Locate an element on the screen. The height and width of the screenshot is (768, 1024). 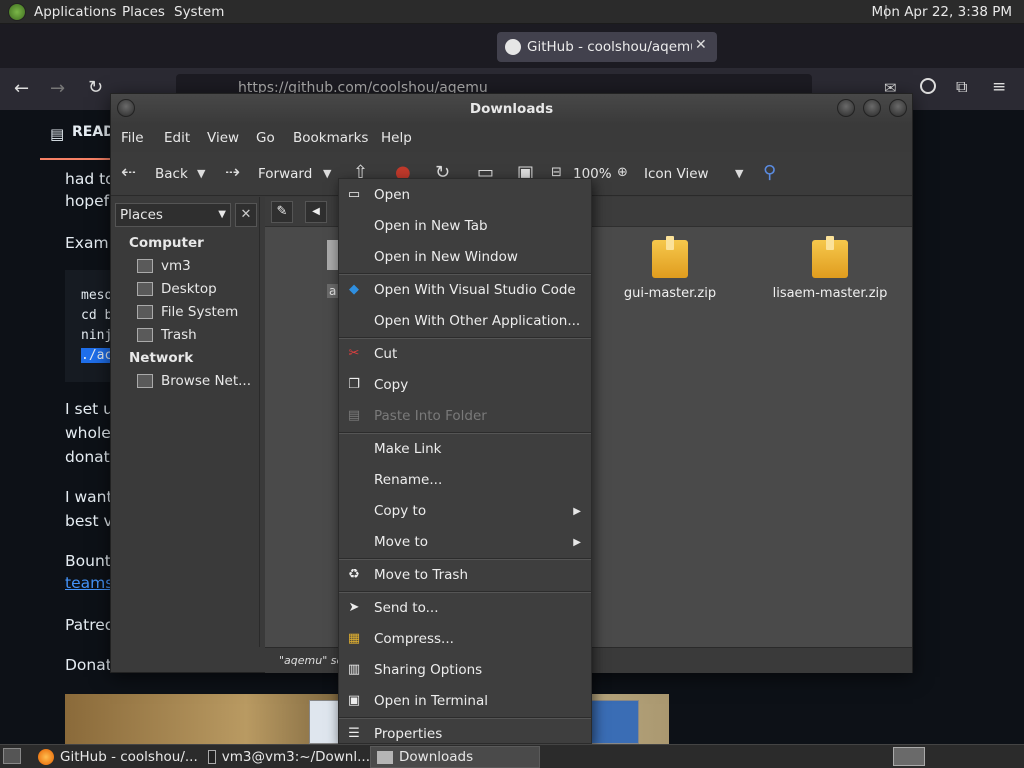
menu-bookmarks: Bookmarks is located at coordinates (330, 138).